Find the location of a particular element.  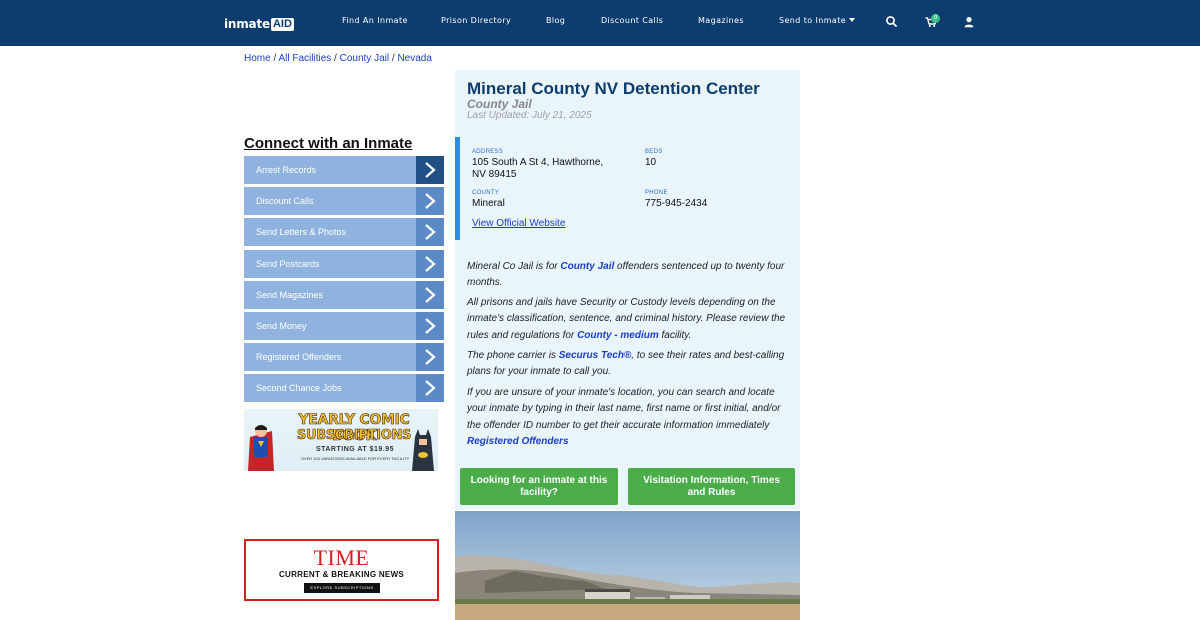

sidebar-item-label: Second Chance Jobs is located at coordinates (299, 388).